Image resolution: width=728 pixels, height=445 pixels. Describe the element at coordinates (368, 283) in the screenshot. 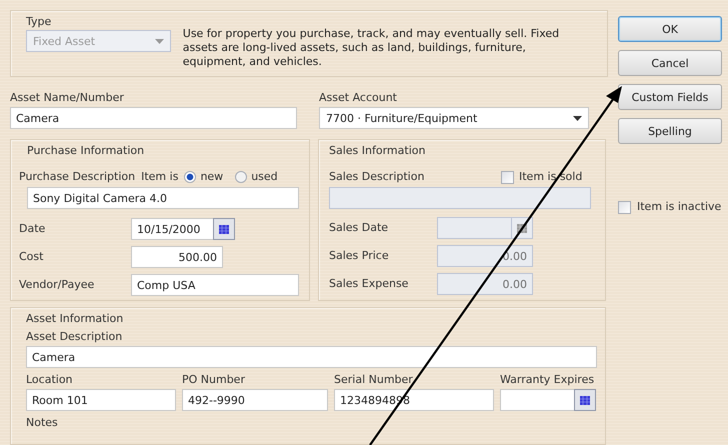

I see `field-label: Sales Expense` at that location.